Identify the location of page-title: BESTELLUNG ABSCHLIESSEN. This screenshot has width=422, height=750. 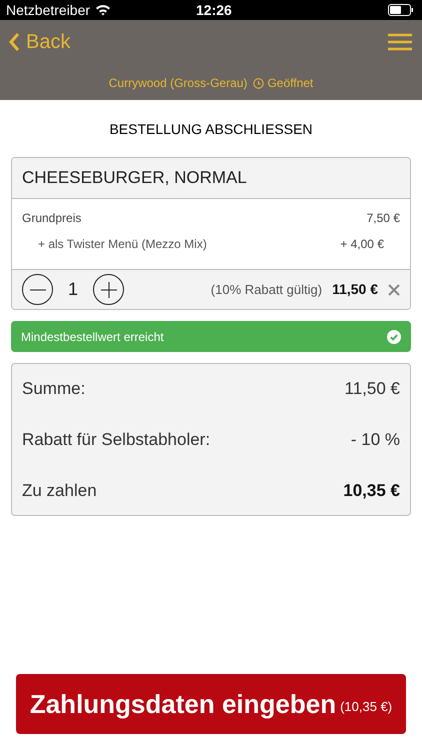
(211, 129).